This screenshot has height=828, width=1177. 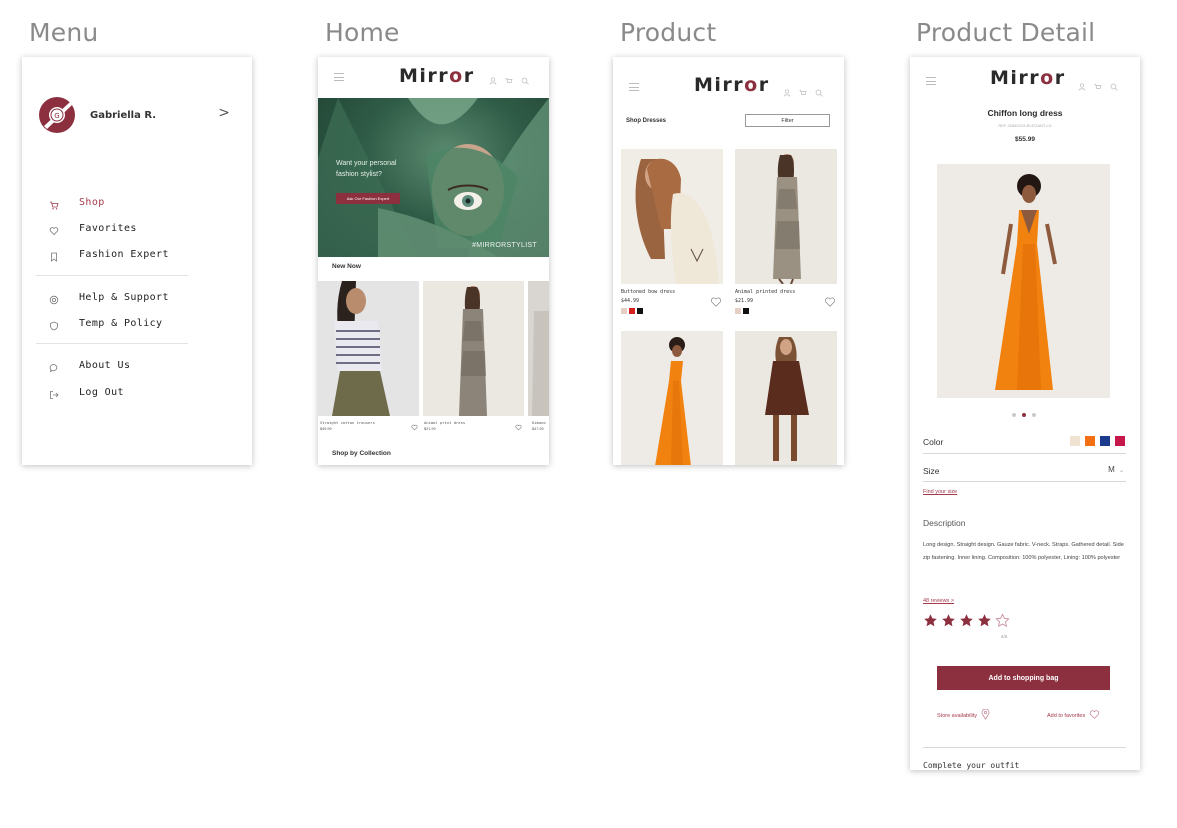 What do you see at coordinates (347, 422) in the screenshot?
I see `product-name: Straight cotton trousers` at bounding box center [347, 422].